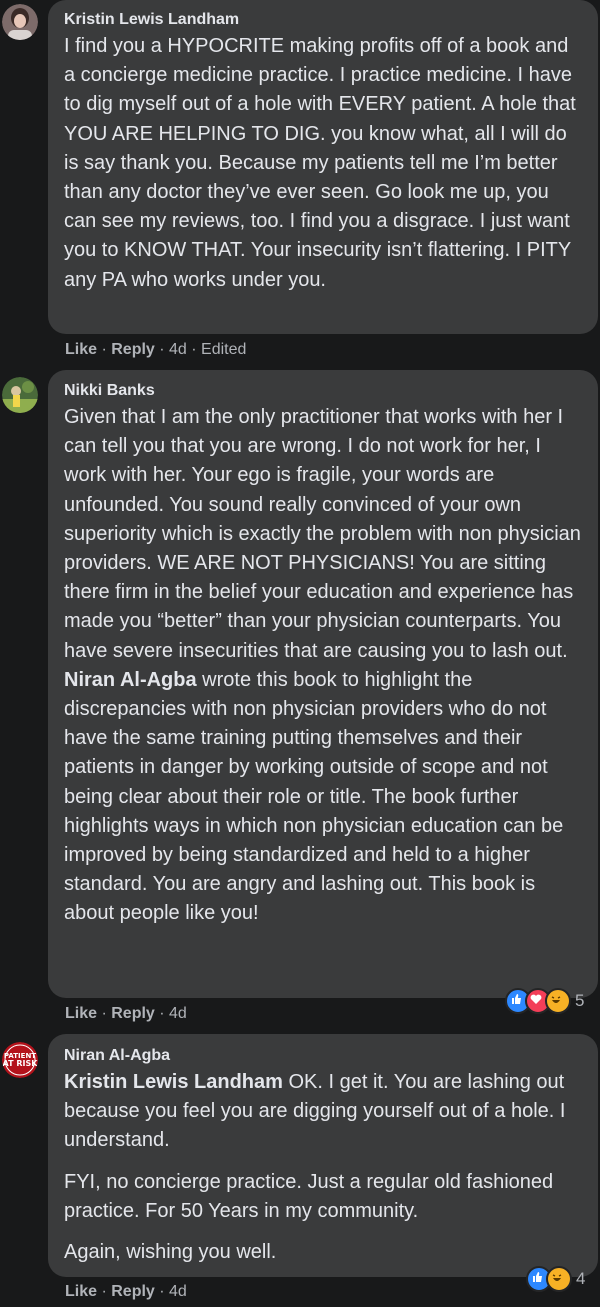 The height and width of the screenshot is (1307, 600). Describe the element at coordinates (223, 349) in the screenshot. I see `edited-label: Edited` at that location.